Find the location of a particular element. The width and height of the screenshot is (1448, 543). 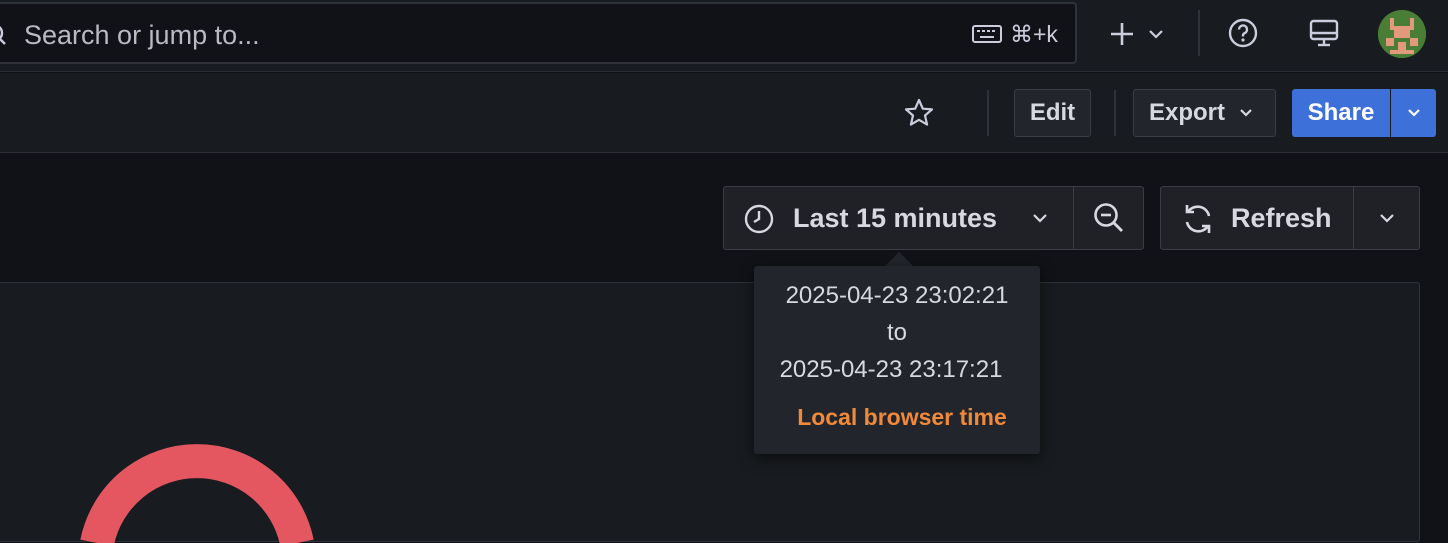

zoom-out-icon is located at coordinates (1109, 218).